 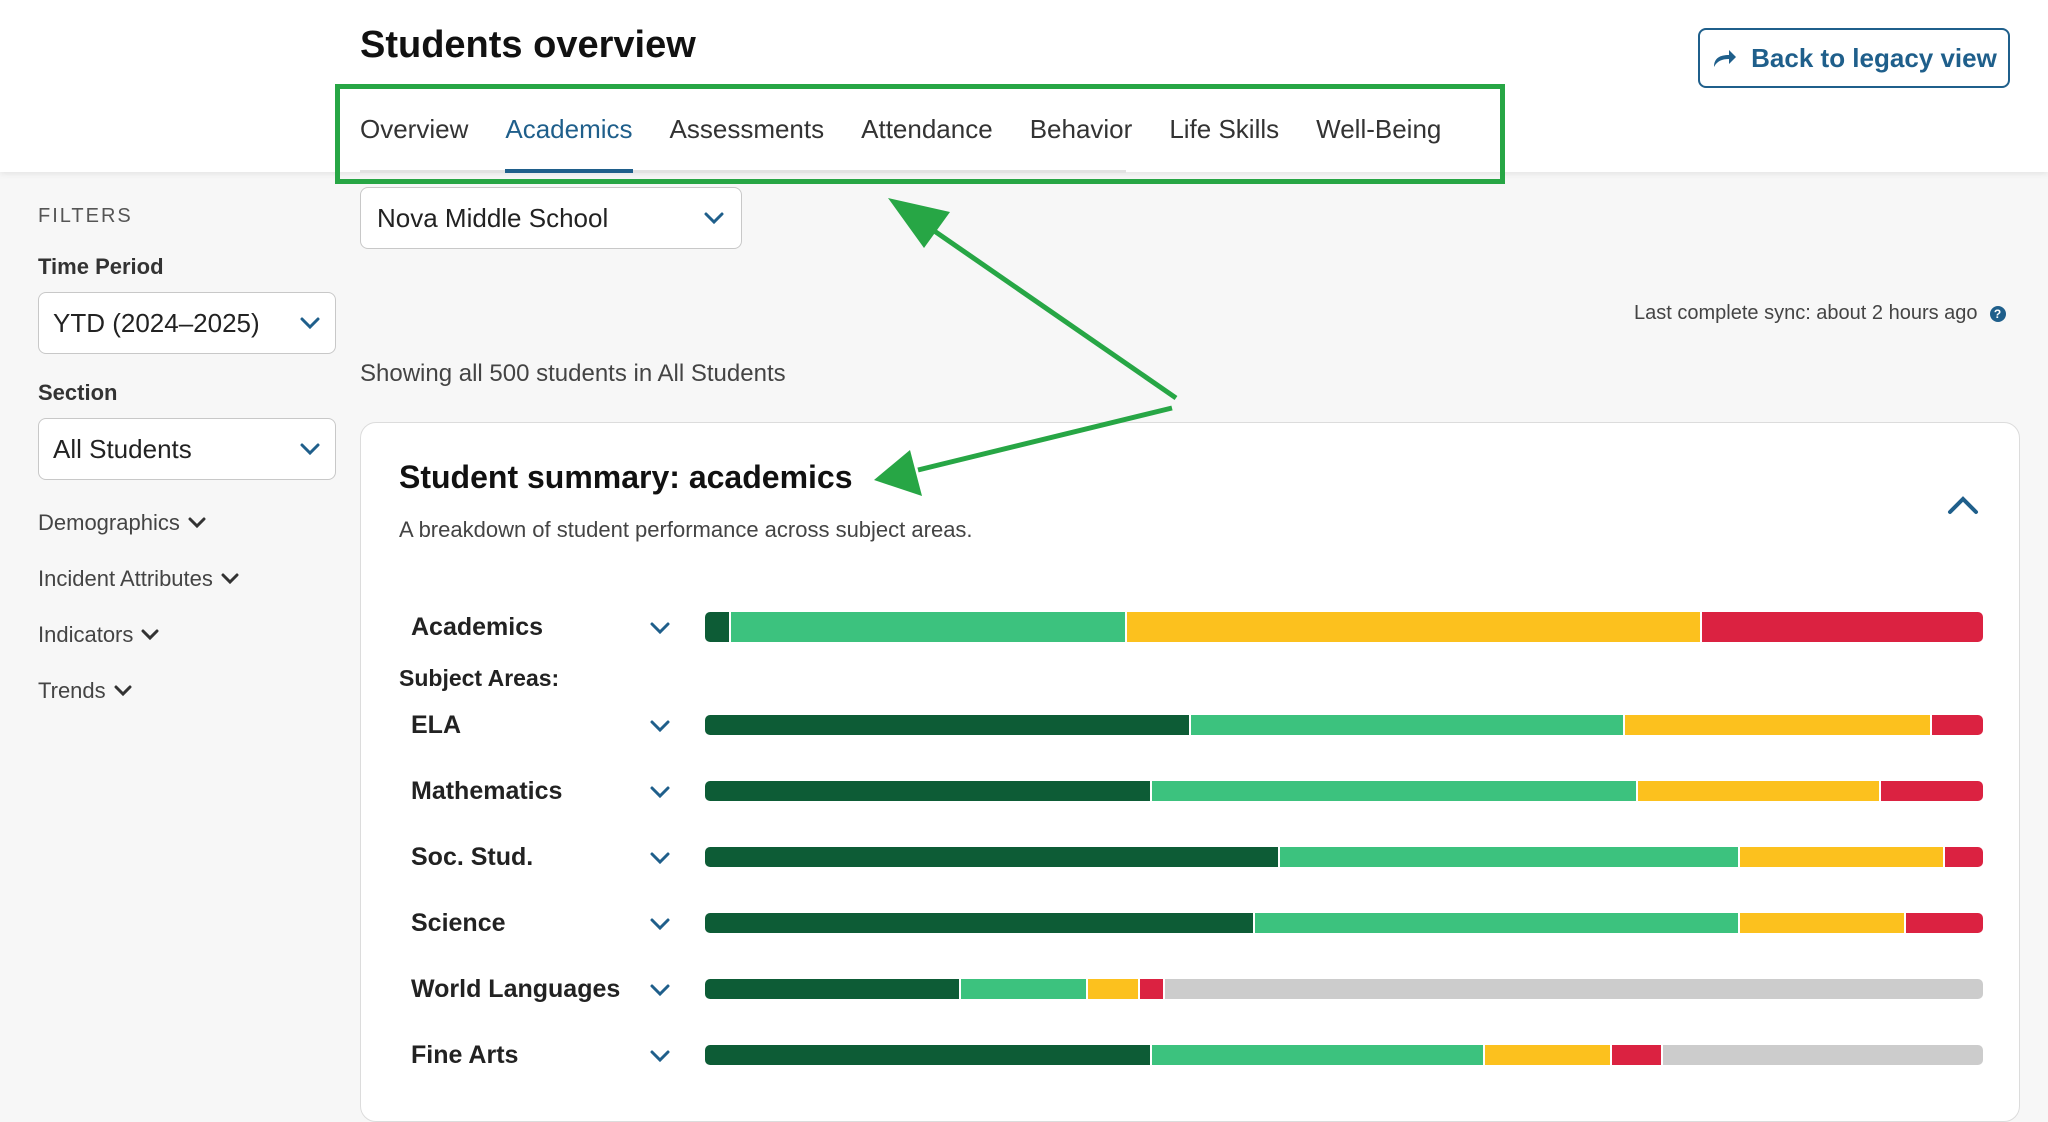 I want to click on sync-status: Last complete sync: about 2 hours ago ?, so click(x=1820, y=313).